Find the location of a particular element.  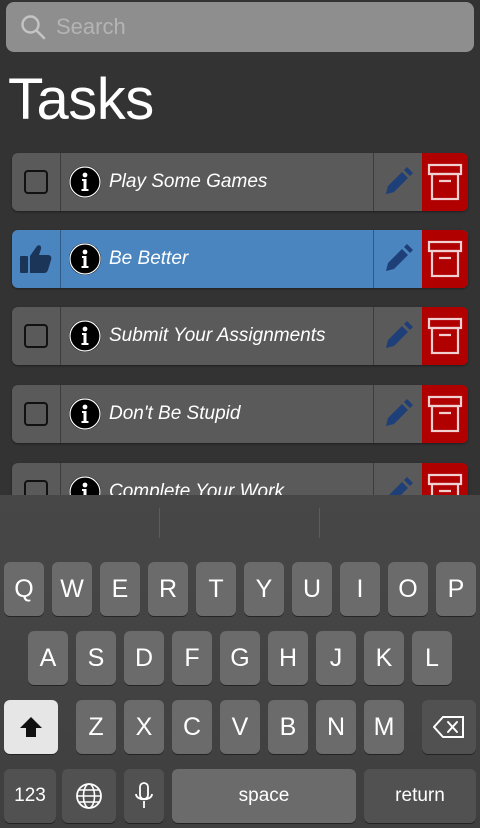

task-title: Submit Your Assignments is located at coordinates (241, 336).